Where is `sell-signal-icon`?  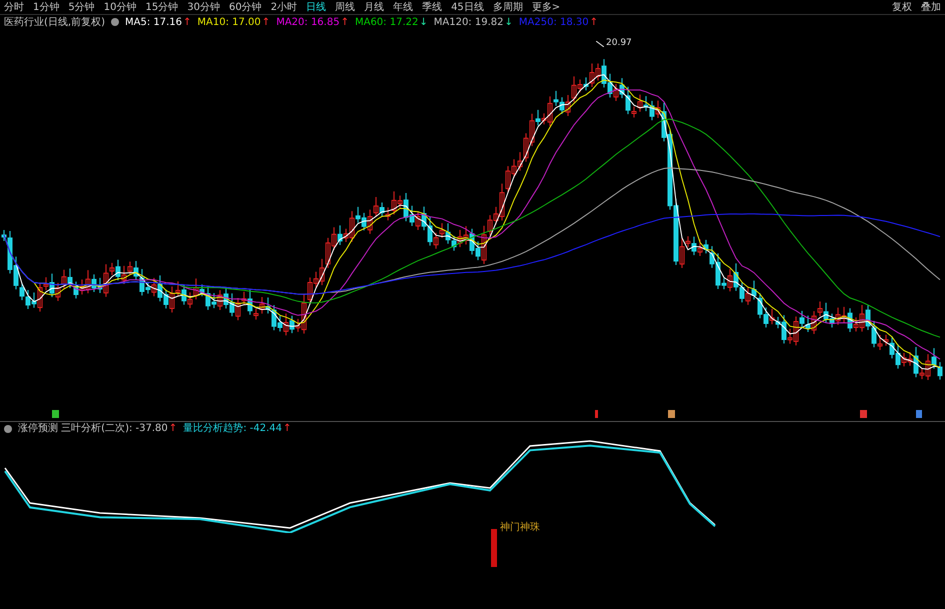 sell-signal-icon is located at coordinates (596, 414).